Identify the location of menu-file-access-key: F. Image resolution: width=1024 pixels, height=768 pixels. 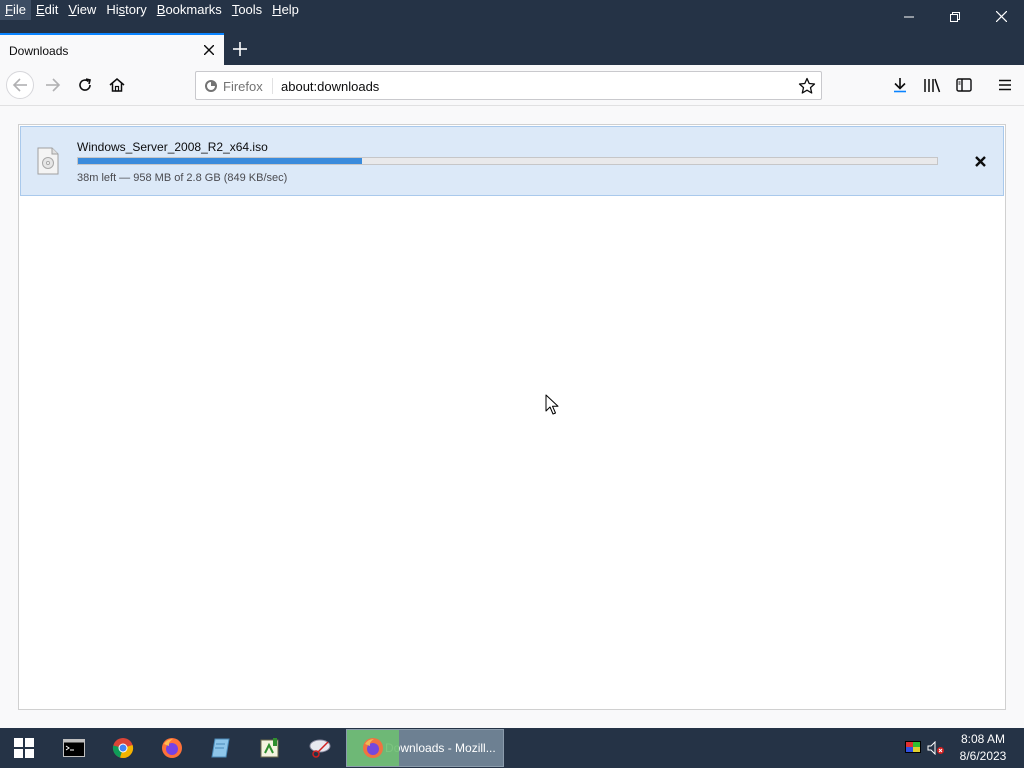
(9, 9).